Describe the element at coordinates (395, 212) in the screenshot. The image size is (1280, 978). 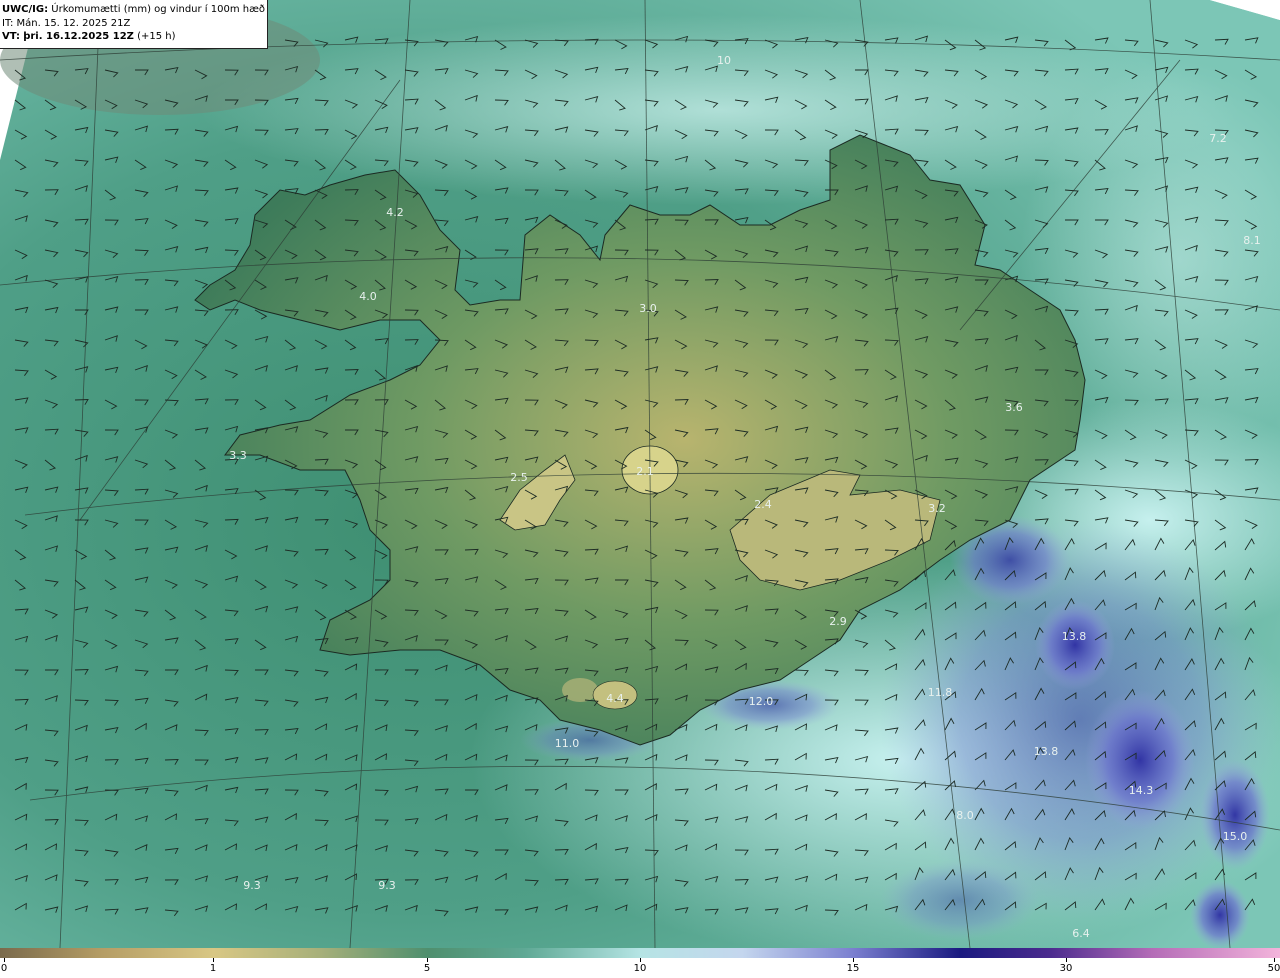
I see `precip-value-label: 4.2` at that location.